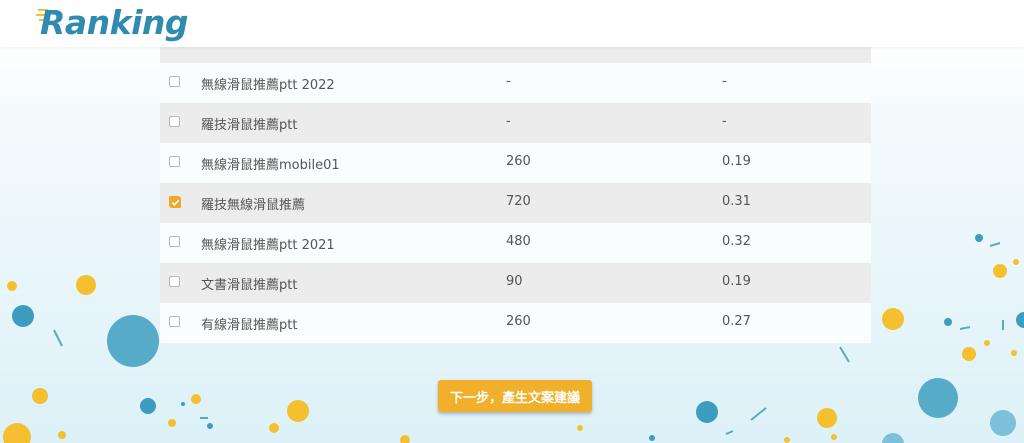  What do you see at coordinates (736, 201) in the screenshot?
I see `cpc-cell: 0.31` at bounding box center [736, 201].